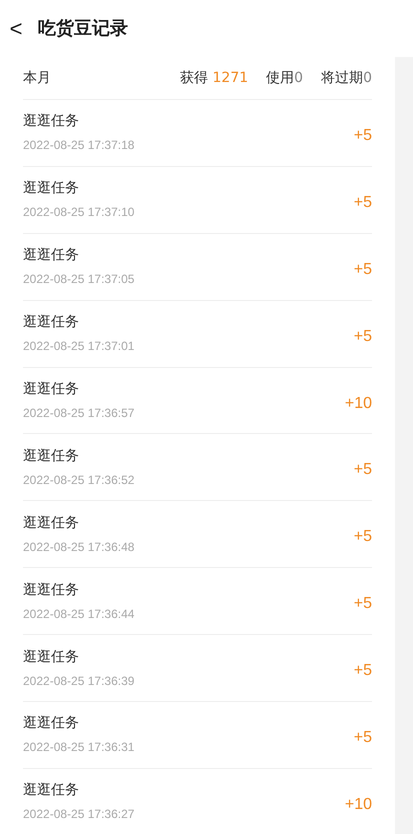  What do you see at coordinates (79, 747) in the screenshot?
I see `record-time: 2022-08-25 17:36:31` at bounding box center [79, 747].